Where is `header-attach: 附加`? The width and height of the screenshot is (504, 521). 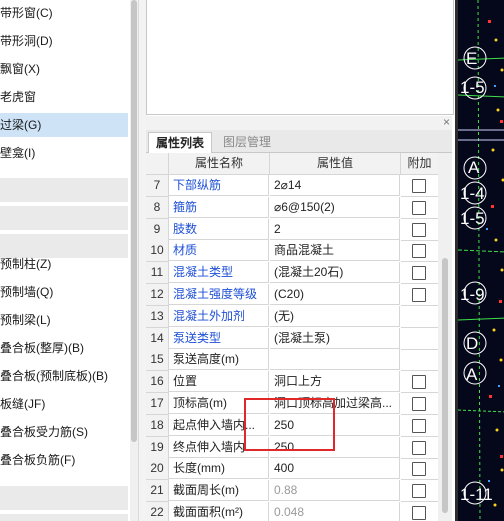 header-attach: 附加 is located at coordinates (419, 164).